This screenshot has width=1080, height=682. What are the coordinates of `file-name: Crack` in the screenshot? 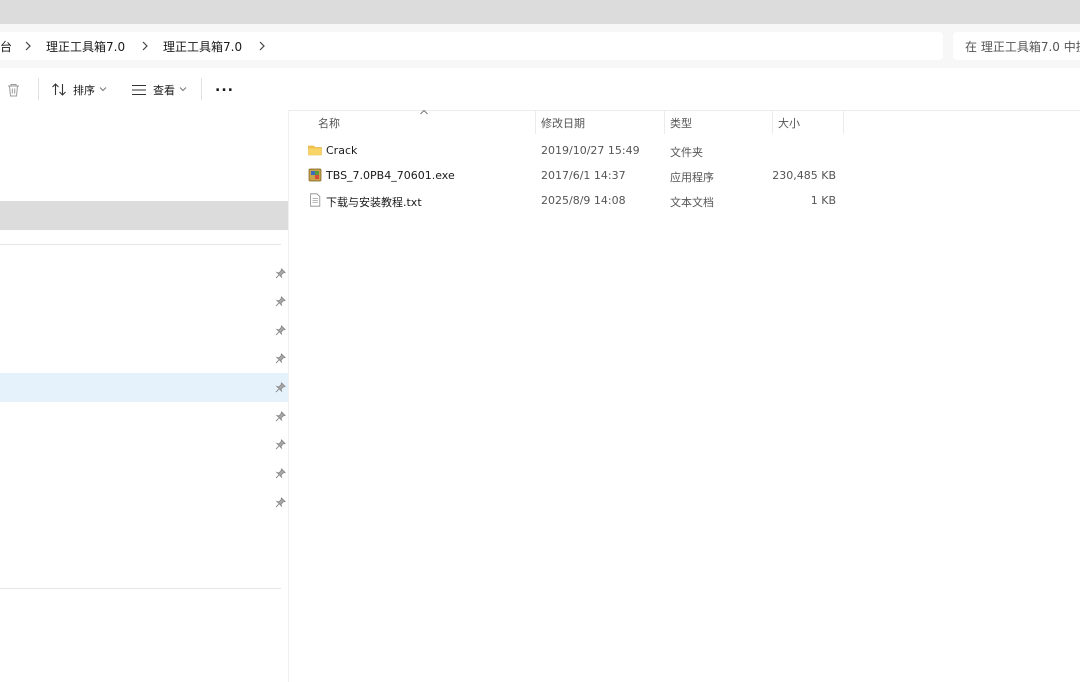 It's located at (341, 150).